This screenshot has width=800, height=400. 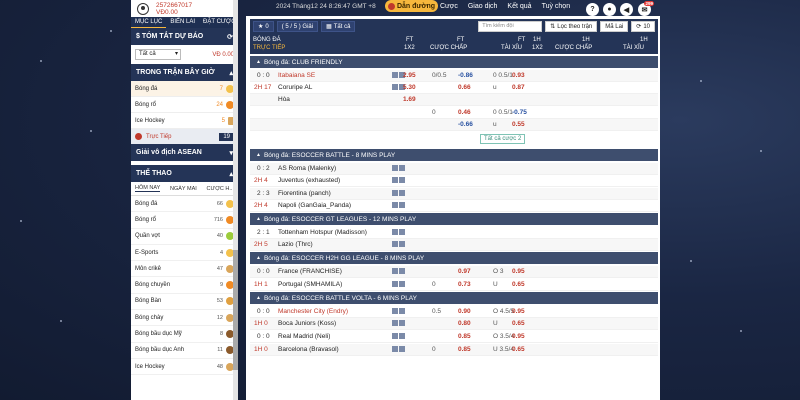 I want to click on team-name: Real Madrid (Neli), so click(x=304, y=336).